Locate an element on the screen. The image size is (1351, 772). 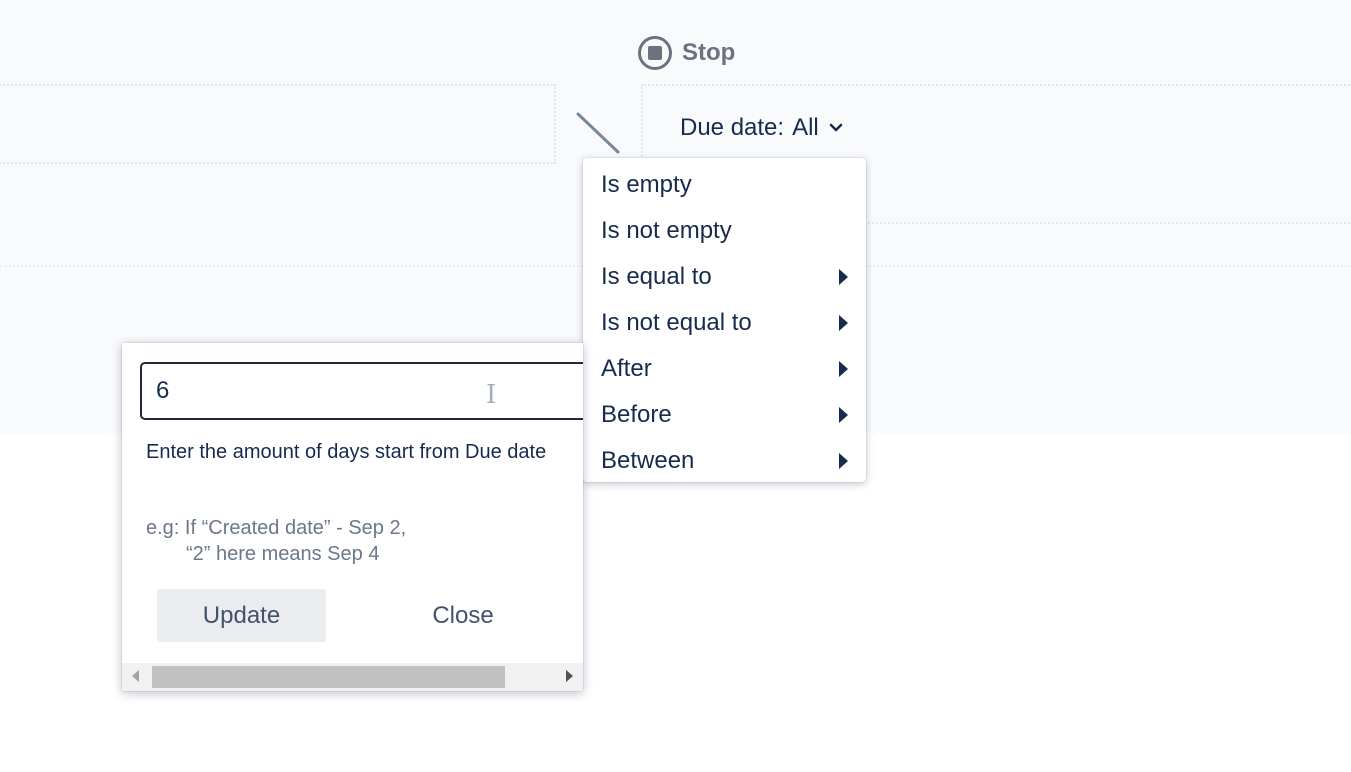
horizontal-scrollbar is located at coordinates (352, 677).